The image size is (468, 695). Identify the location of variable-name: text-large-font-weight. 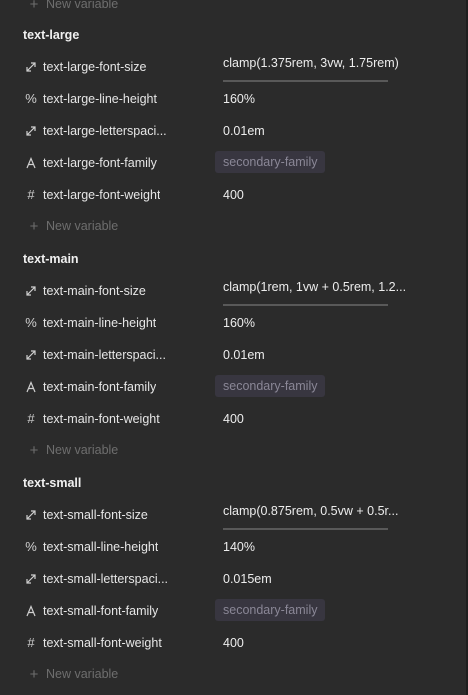
(101, 195).